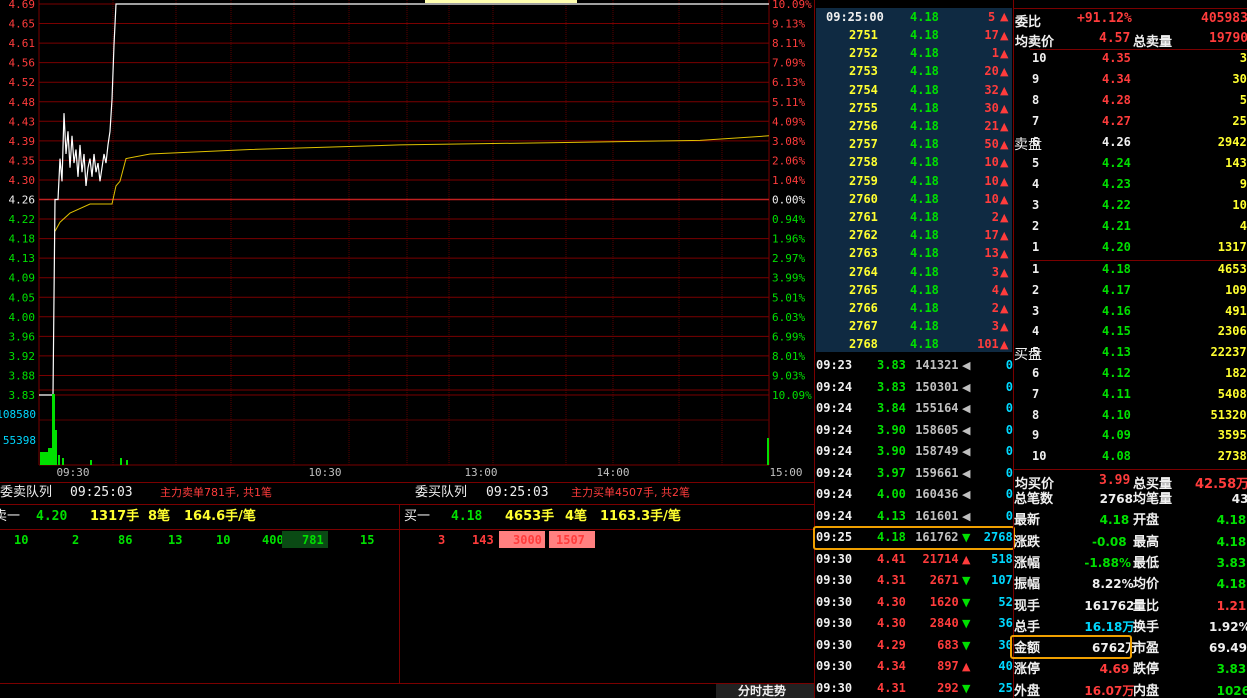  Describe the element at coordinates (1228, 352) in the screenshot. I see `bid-volume: 22237` at that location.